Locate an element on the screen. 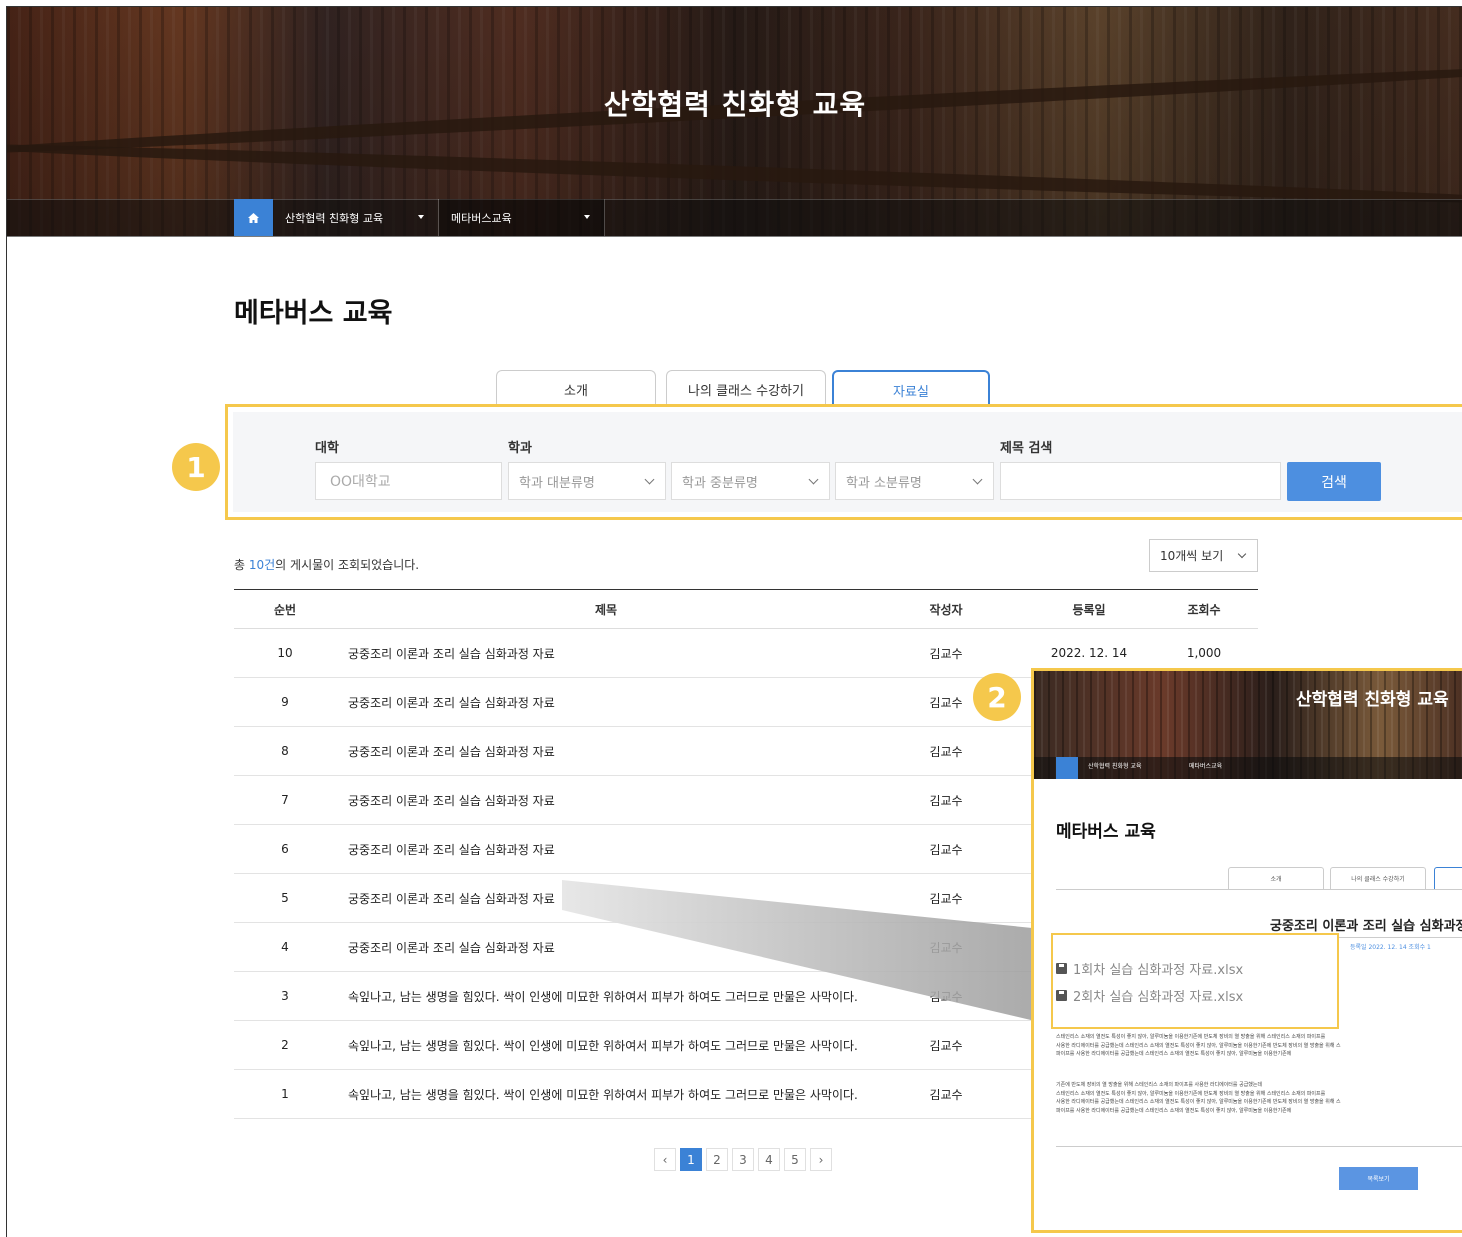 This screenshot has height=1237, width=1462. result-count: 총 10건의 게시물이 조회되었습니다. is located at coordinates (326, 564).